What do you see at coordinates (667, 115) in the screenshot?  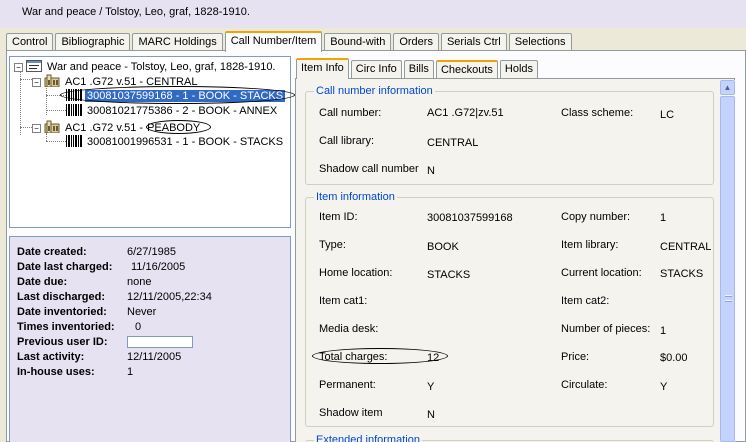 I see `class-scheme-value: LC` at bounding box center [667, 115].